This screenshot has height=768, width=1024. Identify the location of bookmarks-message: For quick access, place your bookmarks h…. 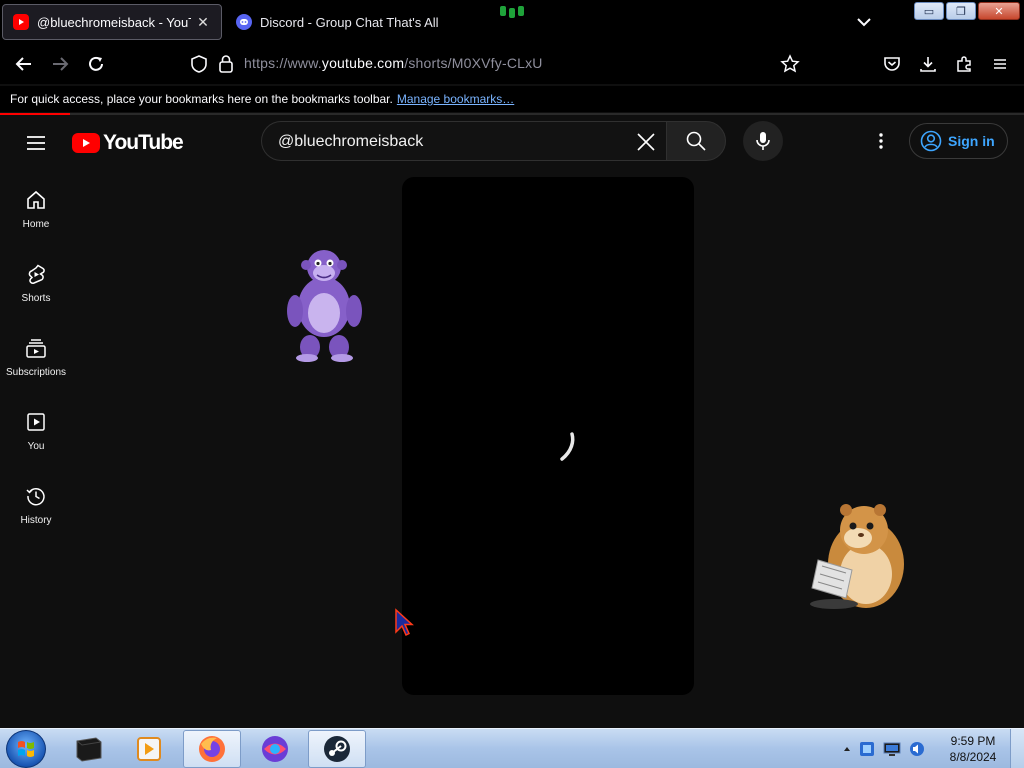
(201, 99).